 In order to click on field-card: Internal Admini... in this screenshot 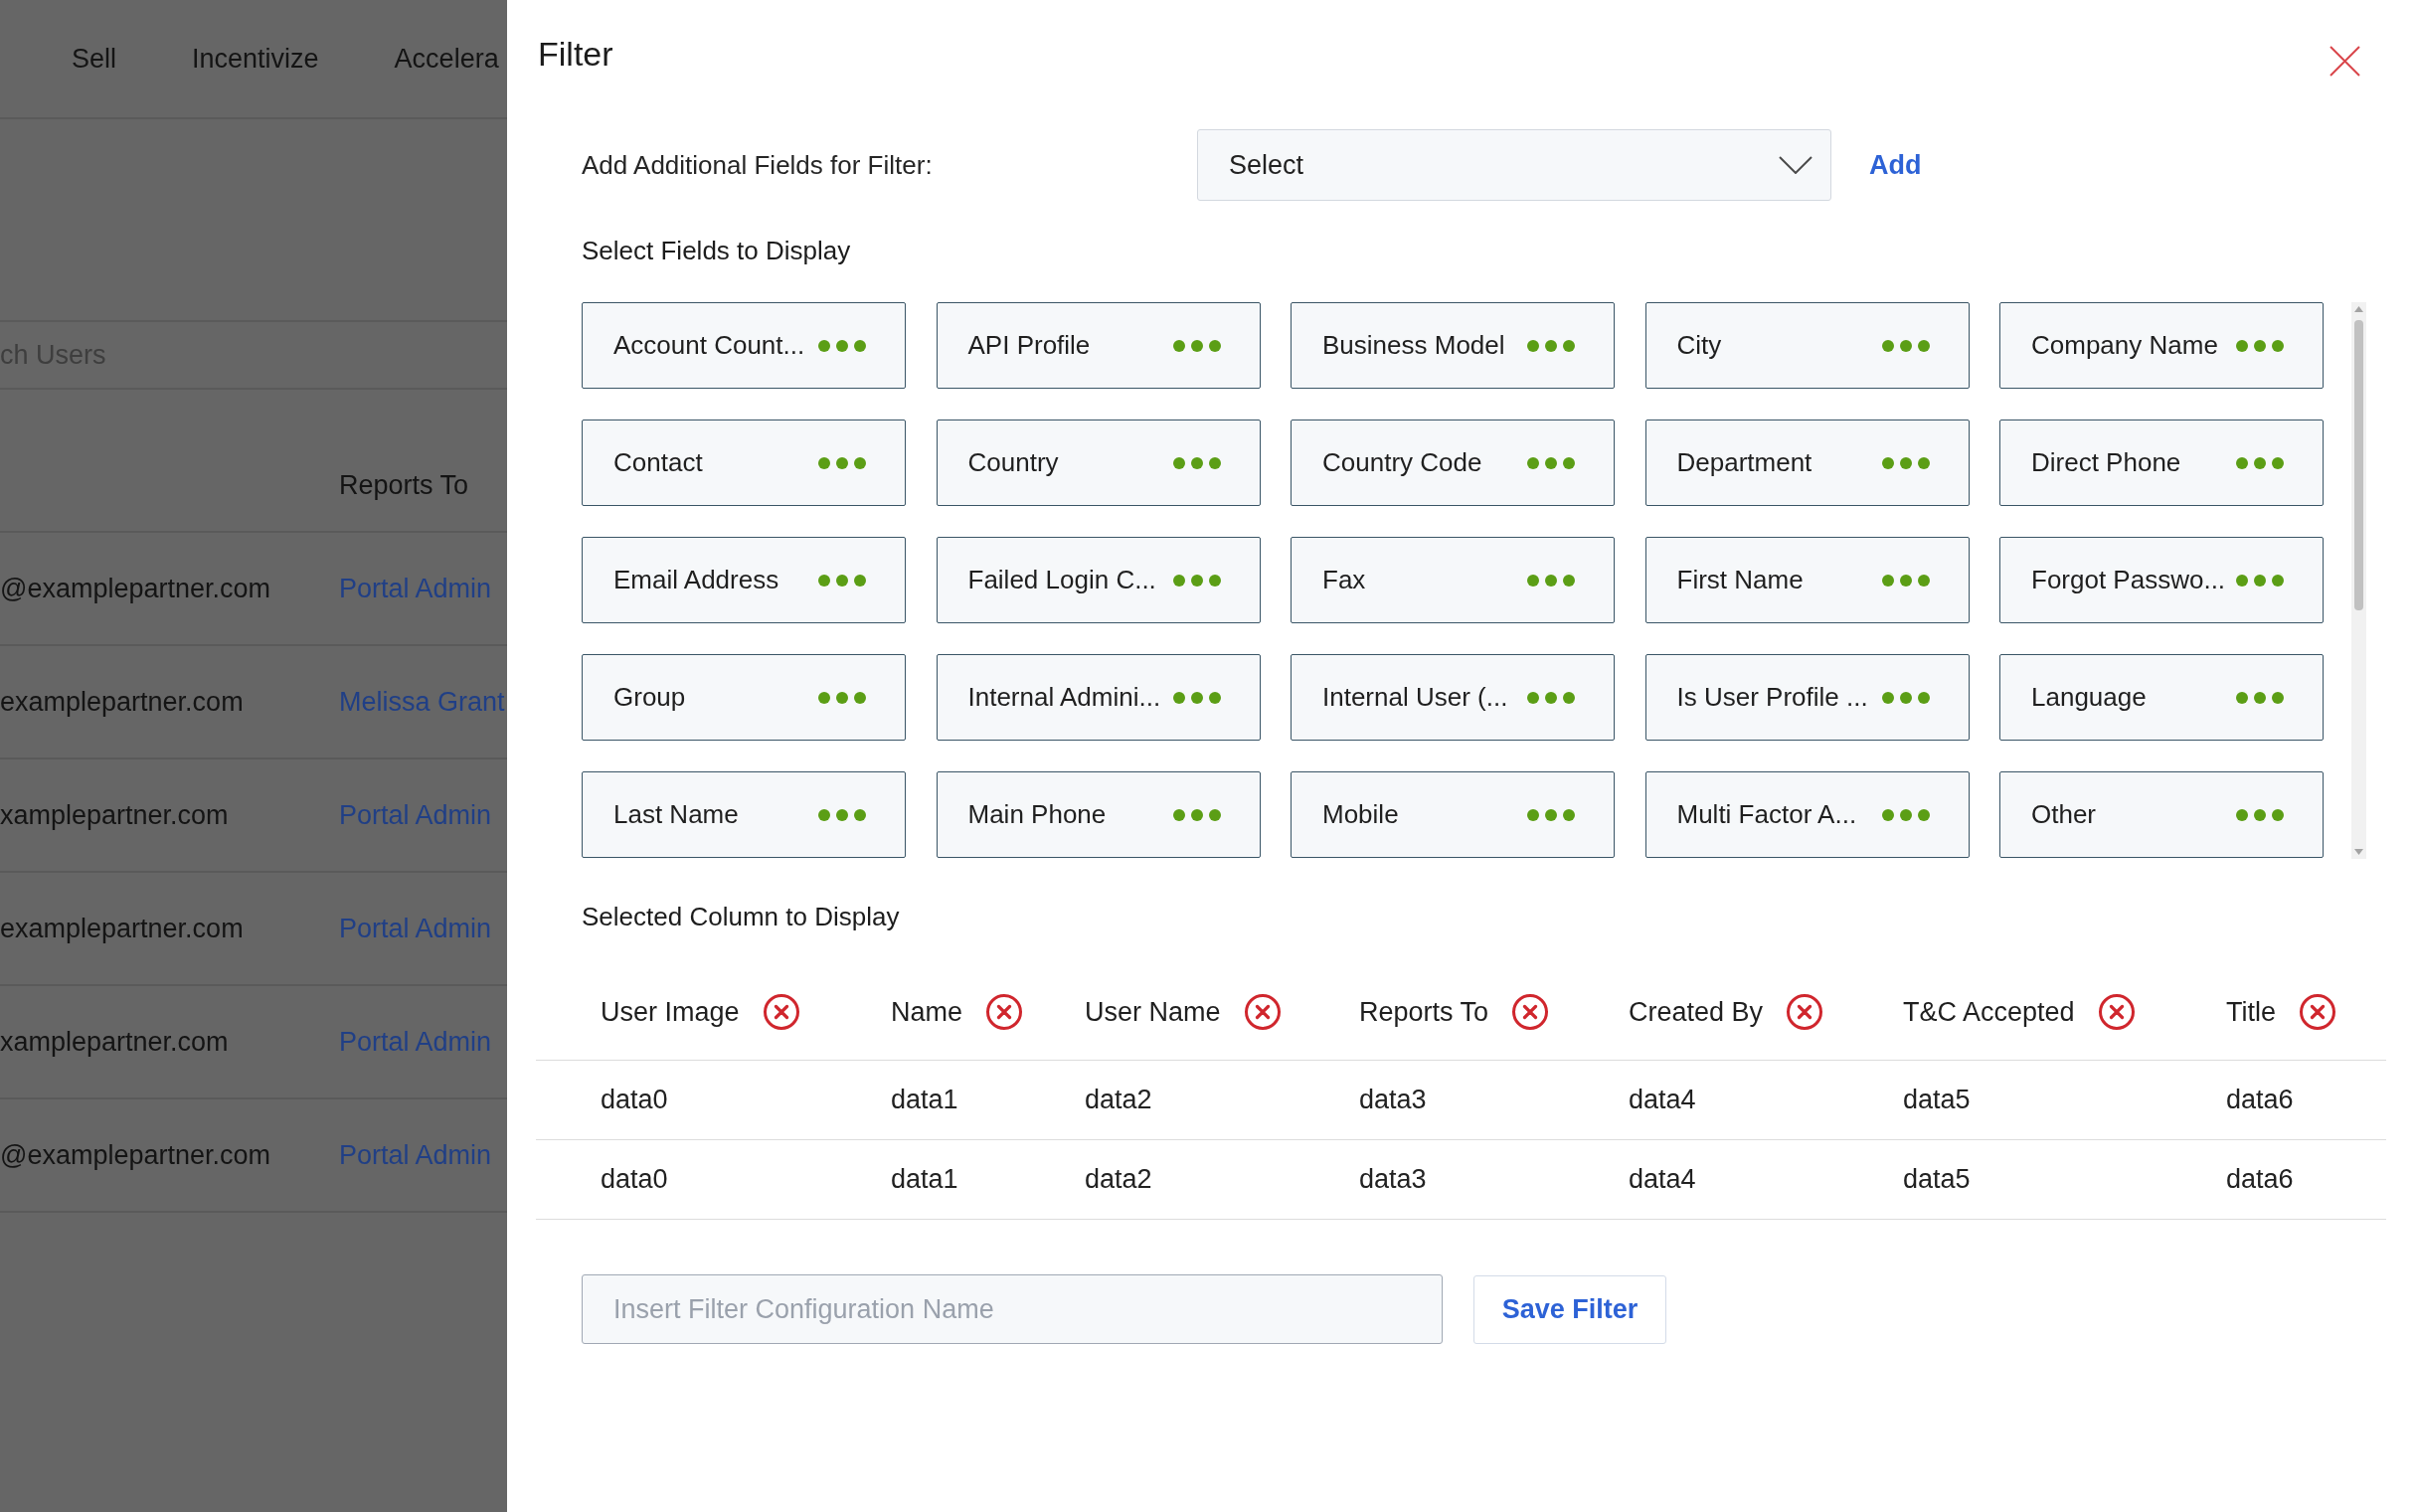, I will do `click(1098, 697)`.